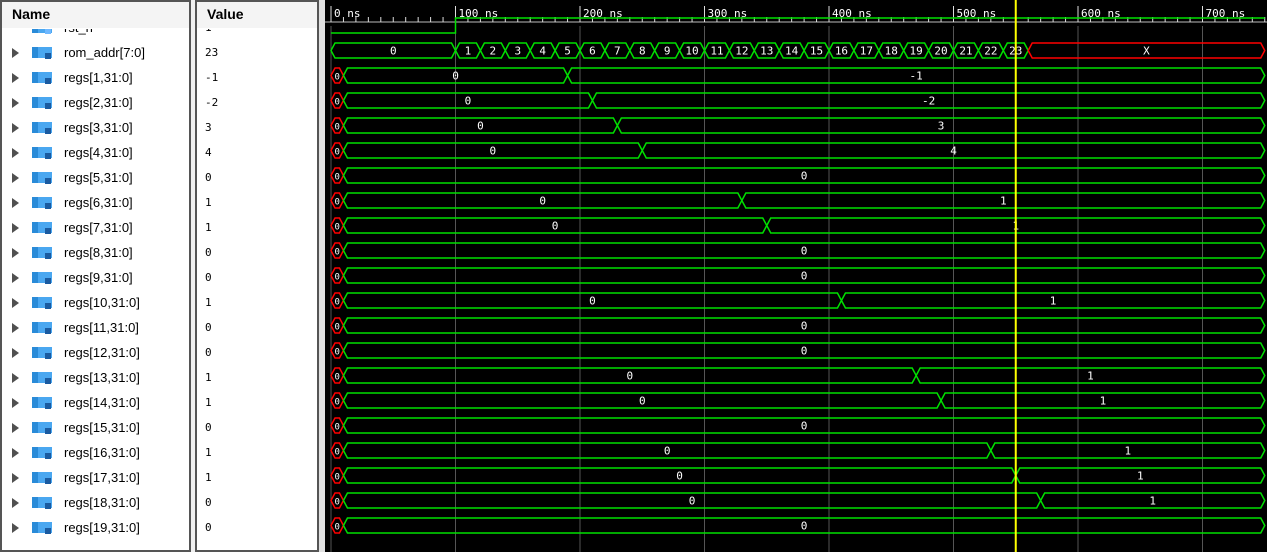 The image size is (1267, 552). What do you see at coordinates (941, 126) in the screenshot?
I see `bus-value-label: 3` at bounding box center [941, 126].